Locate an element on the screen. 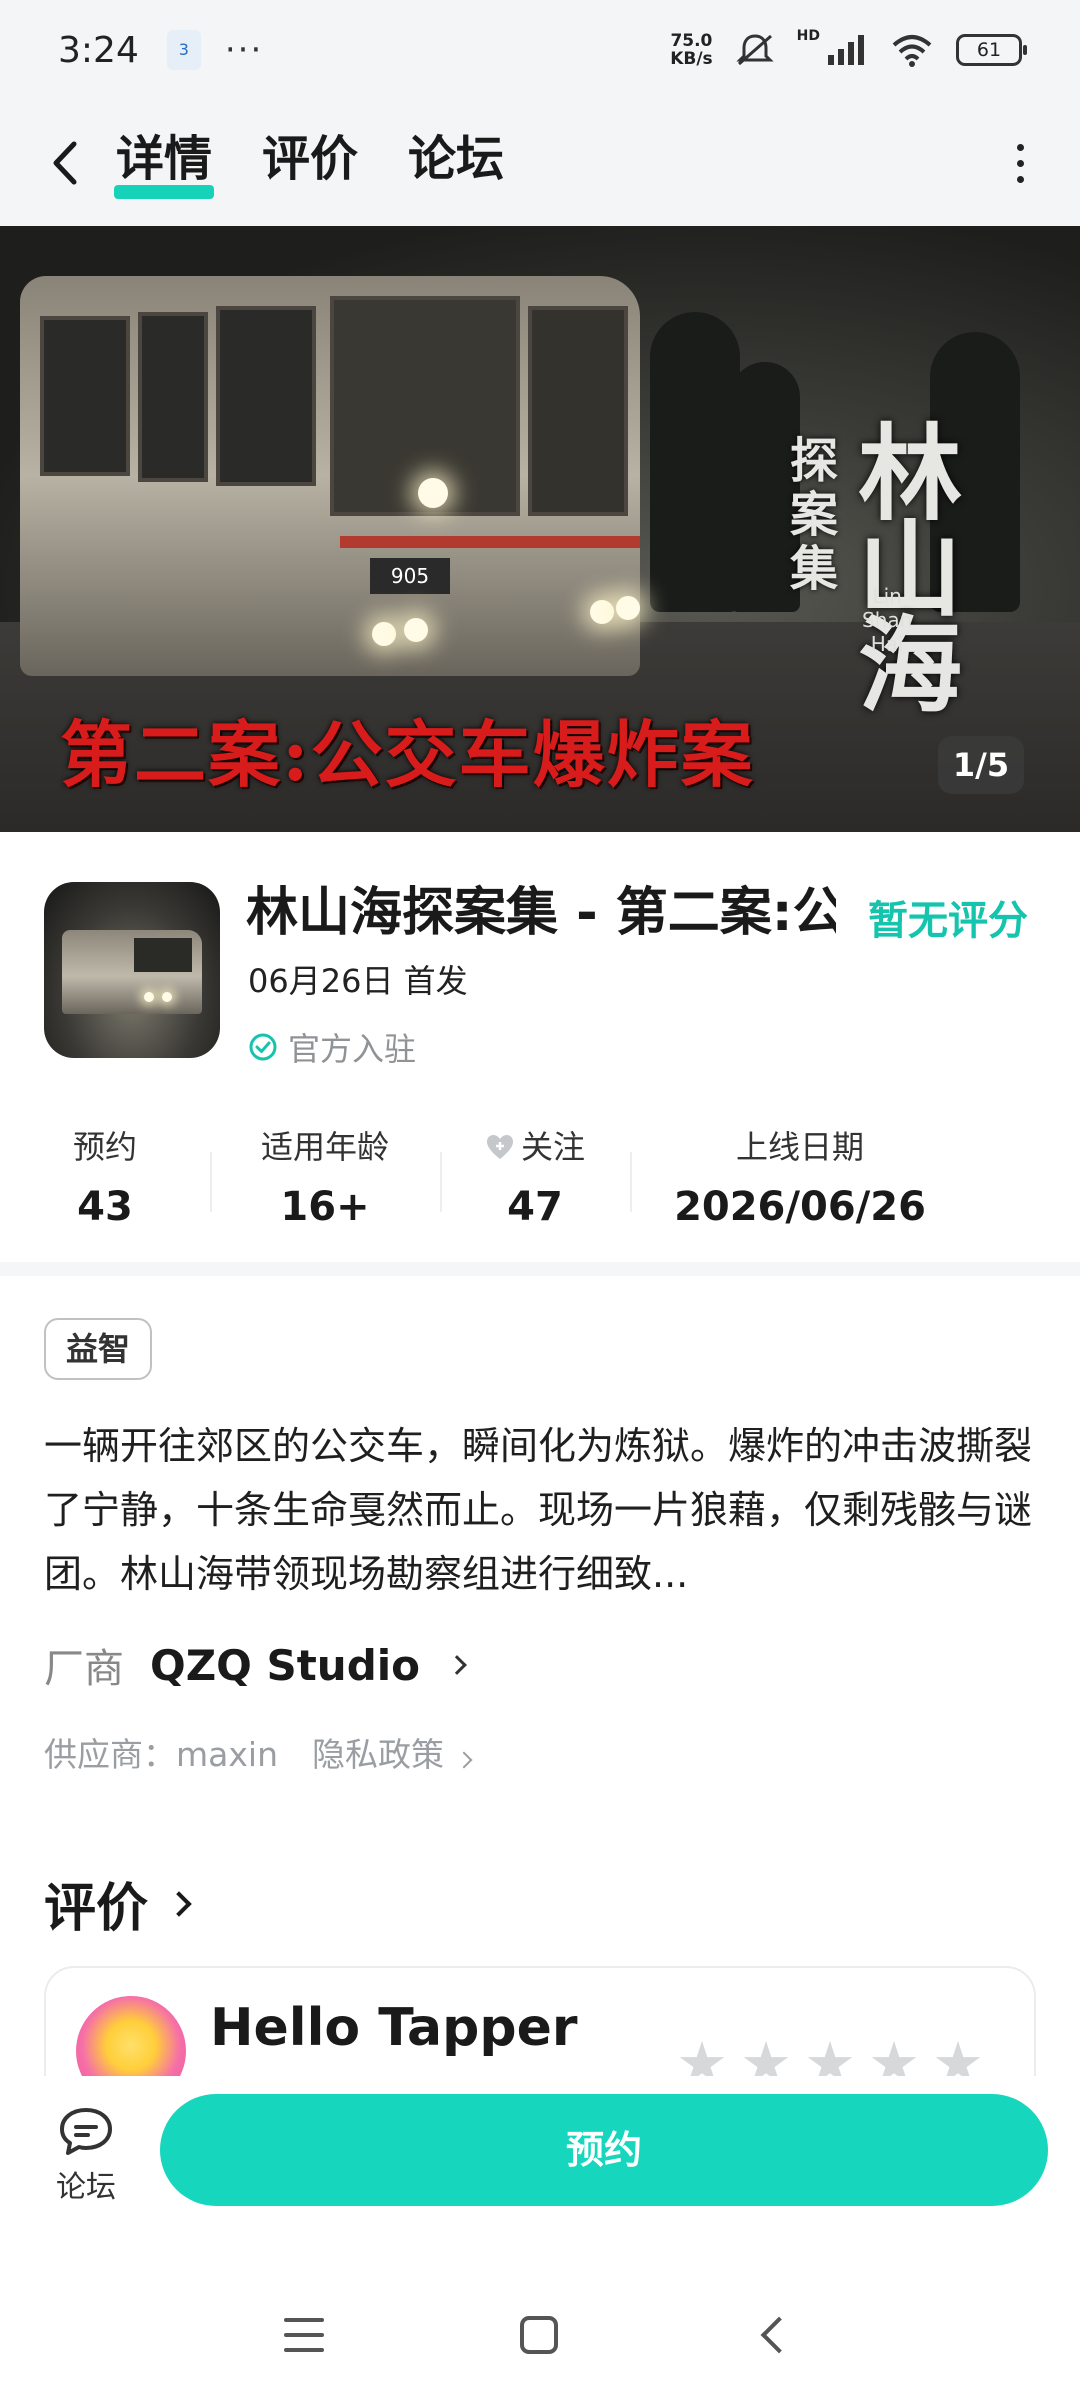  bus-number-plate: 905 is located at coordinates (410, 576).